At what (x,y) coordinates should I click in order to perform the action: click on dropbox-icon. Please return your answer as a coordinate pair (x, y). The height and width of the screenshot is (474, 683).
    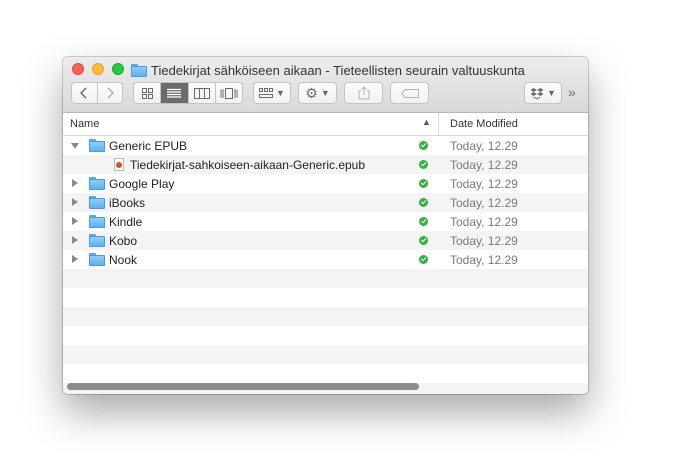
    Looking at the image, I should click on (537, 93).